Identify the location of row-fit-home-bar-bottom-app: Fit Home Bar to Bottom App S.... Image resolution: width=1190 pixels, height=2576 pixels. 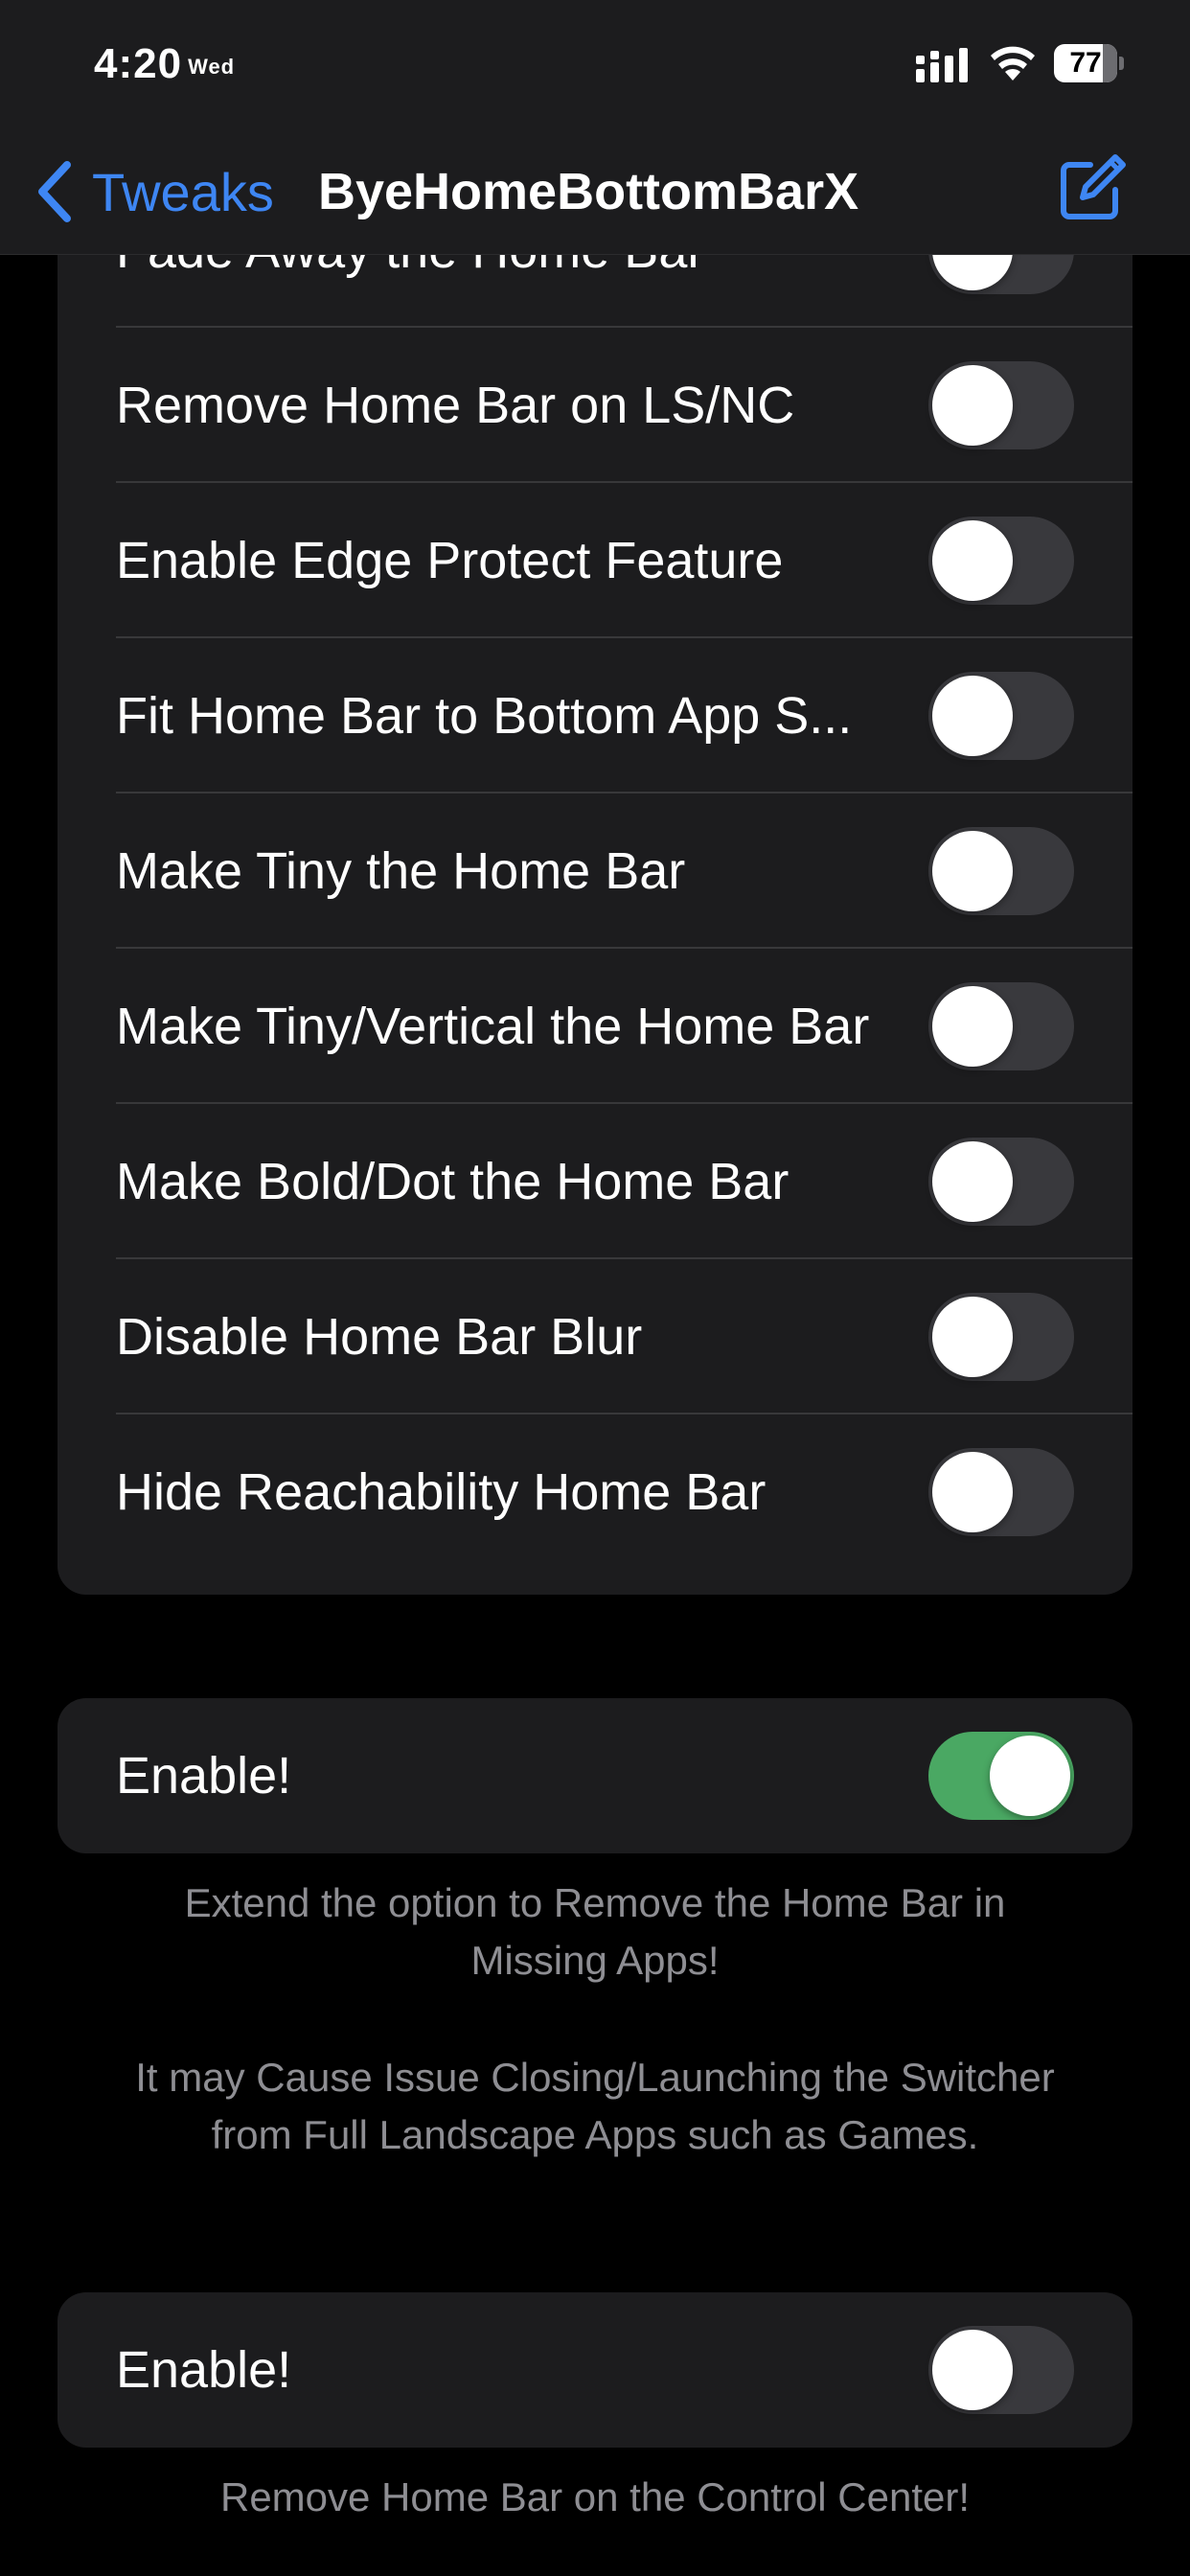
(595, 716).